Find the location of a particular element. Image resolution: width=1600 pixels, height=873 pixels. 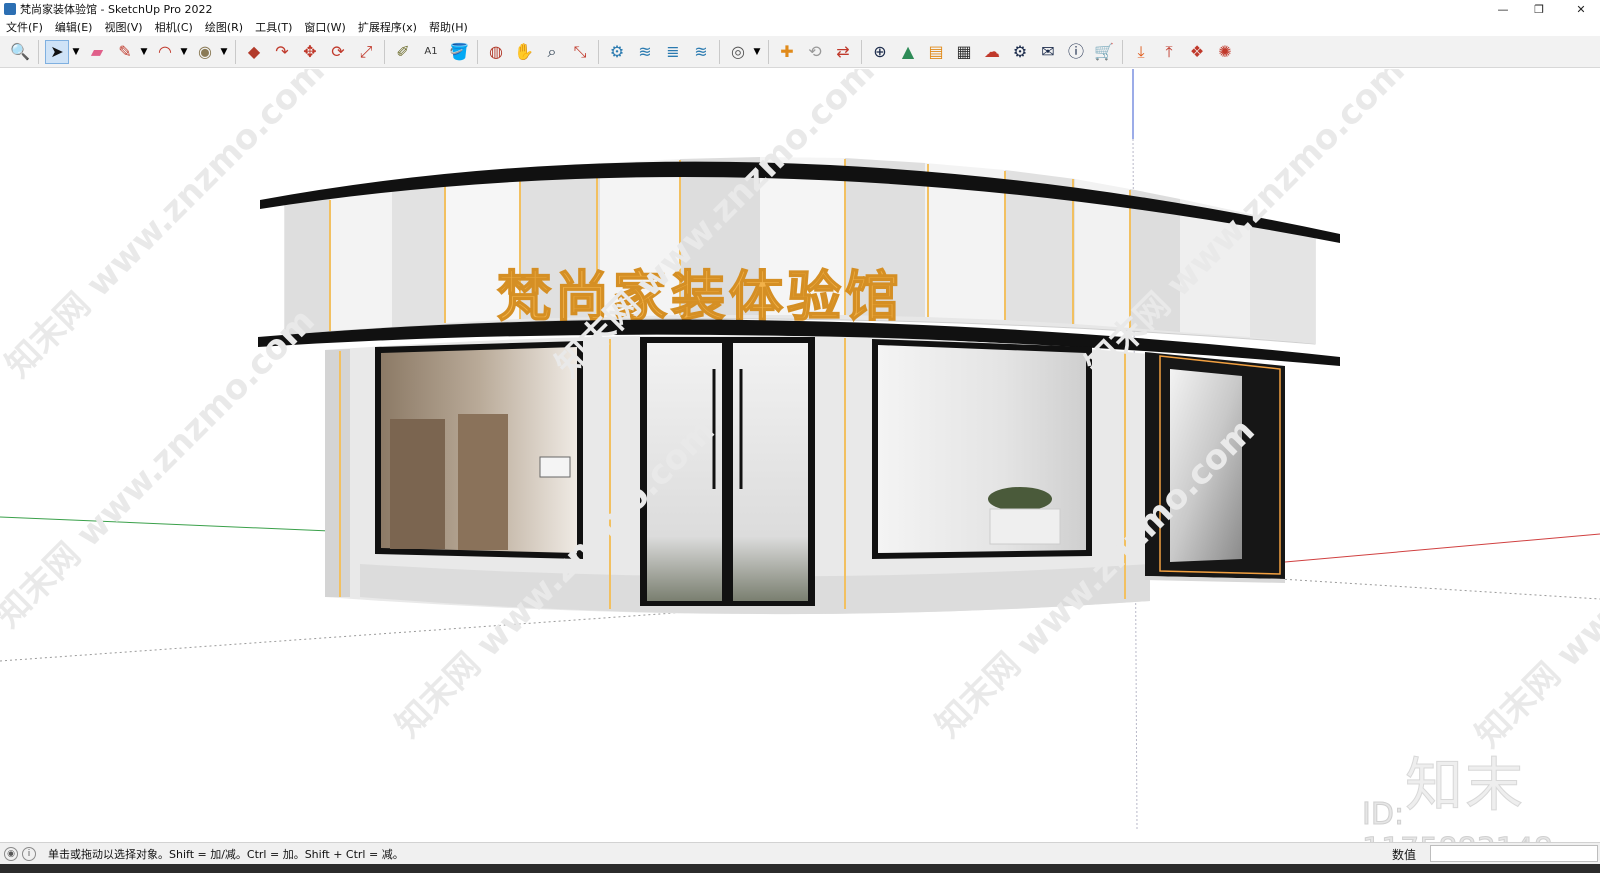

sketchup-logo-icon is located at coordinates (10, 9).